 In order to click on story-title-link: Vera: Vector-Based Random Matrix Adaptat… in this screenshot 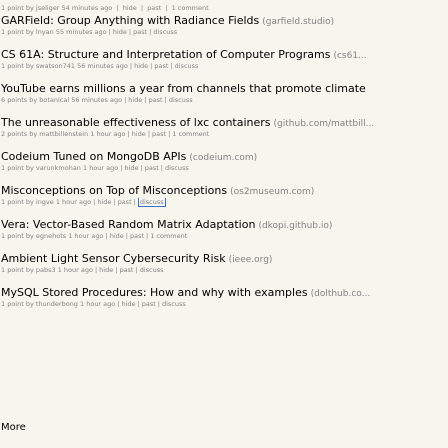, I will do `click(128, 224)`.